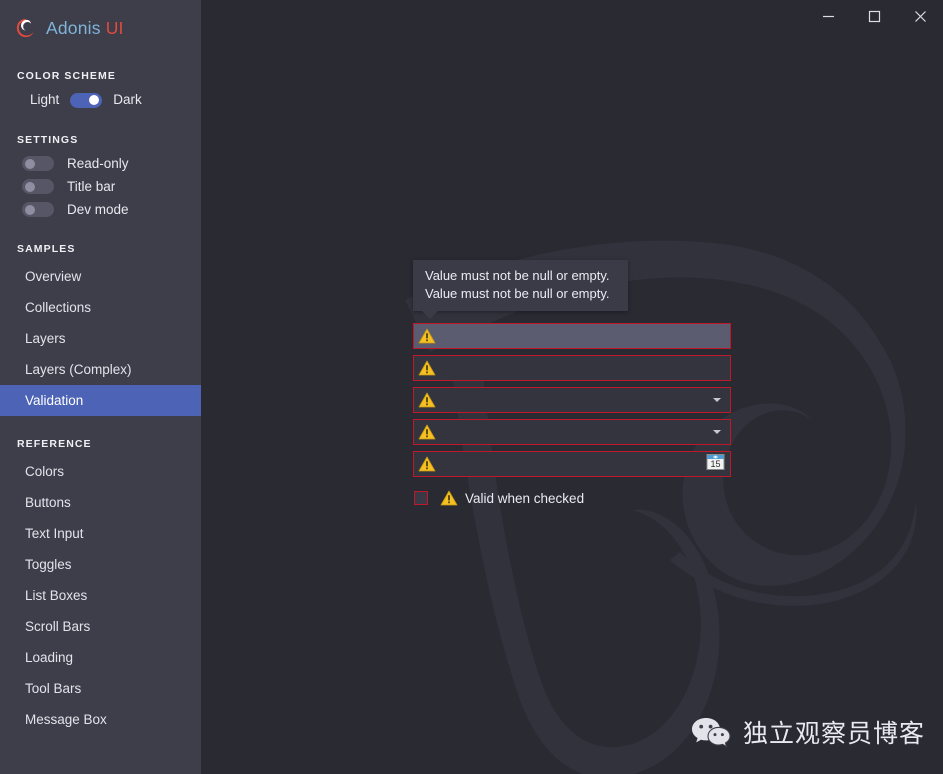 The height and width of the screenshot is (774, 943). Describe the element at coordinates (66, 76) in the screenshot. I see `section-heading-color-scheme: COLOR SCHEME` at that location.